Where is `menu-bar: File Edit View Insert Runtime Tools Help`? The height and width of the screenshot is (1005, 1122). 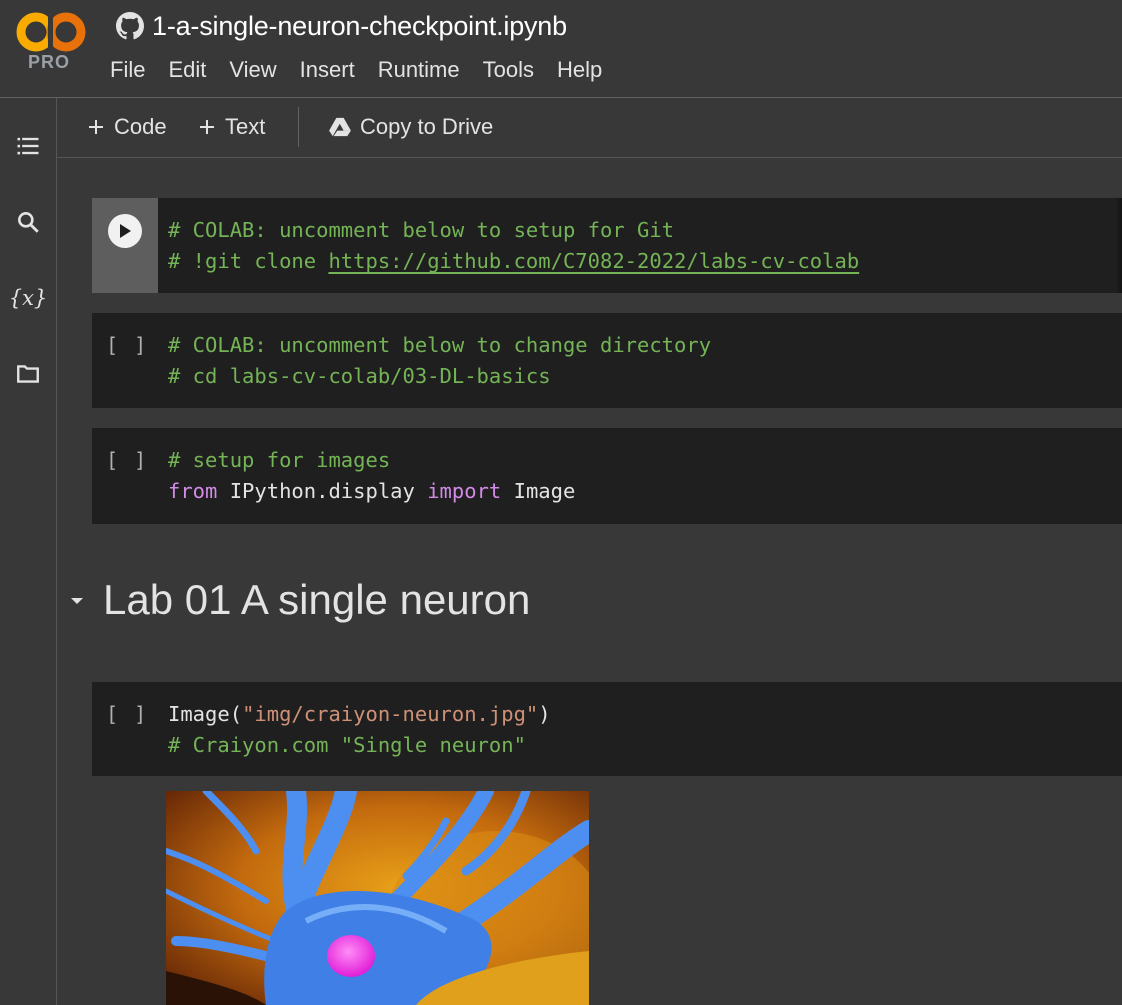
menu-bar: File Edit View Insert Runtime Tools Help is located at coordinates (367, 70).